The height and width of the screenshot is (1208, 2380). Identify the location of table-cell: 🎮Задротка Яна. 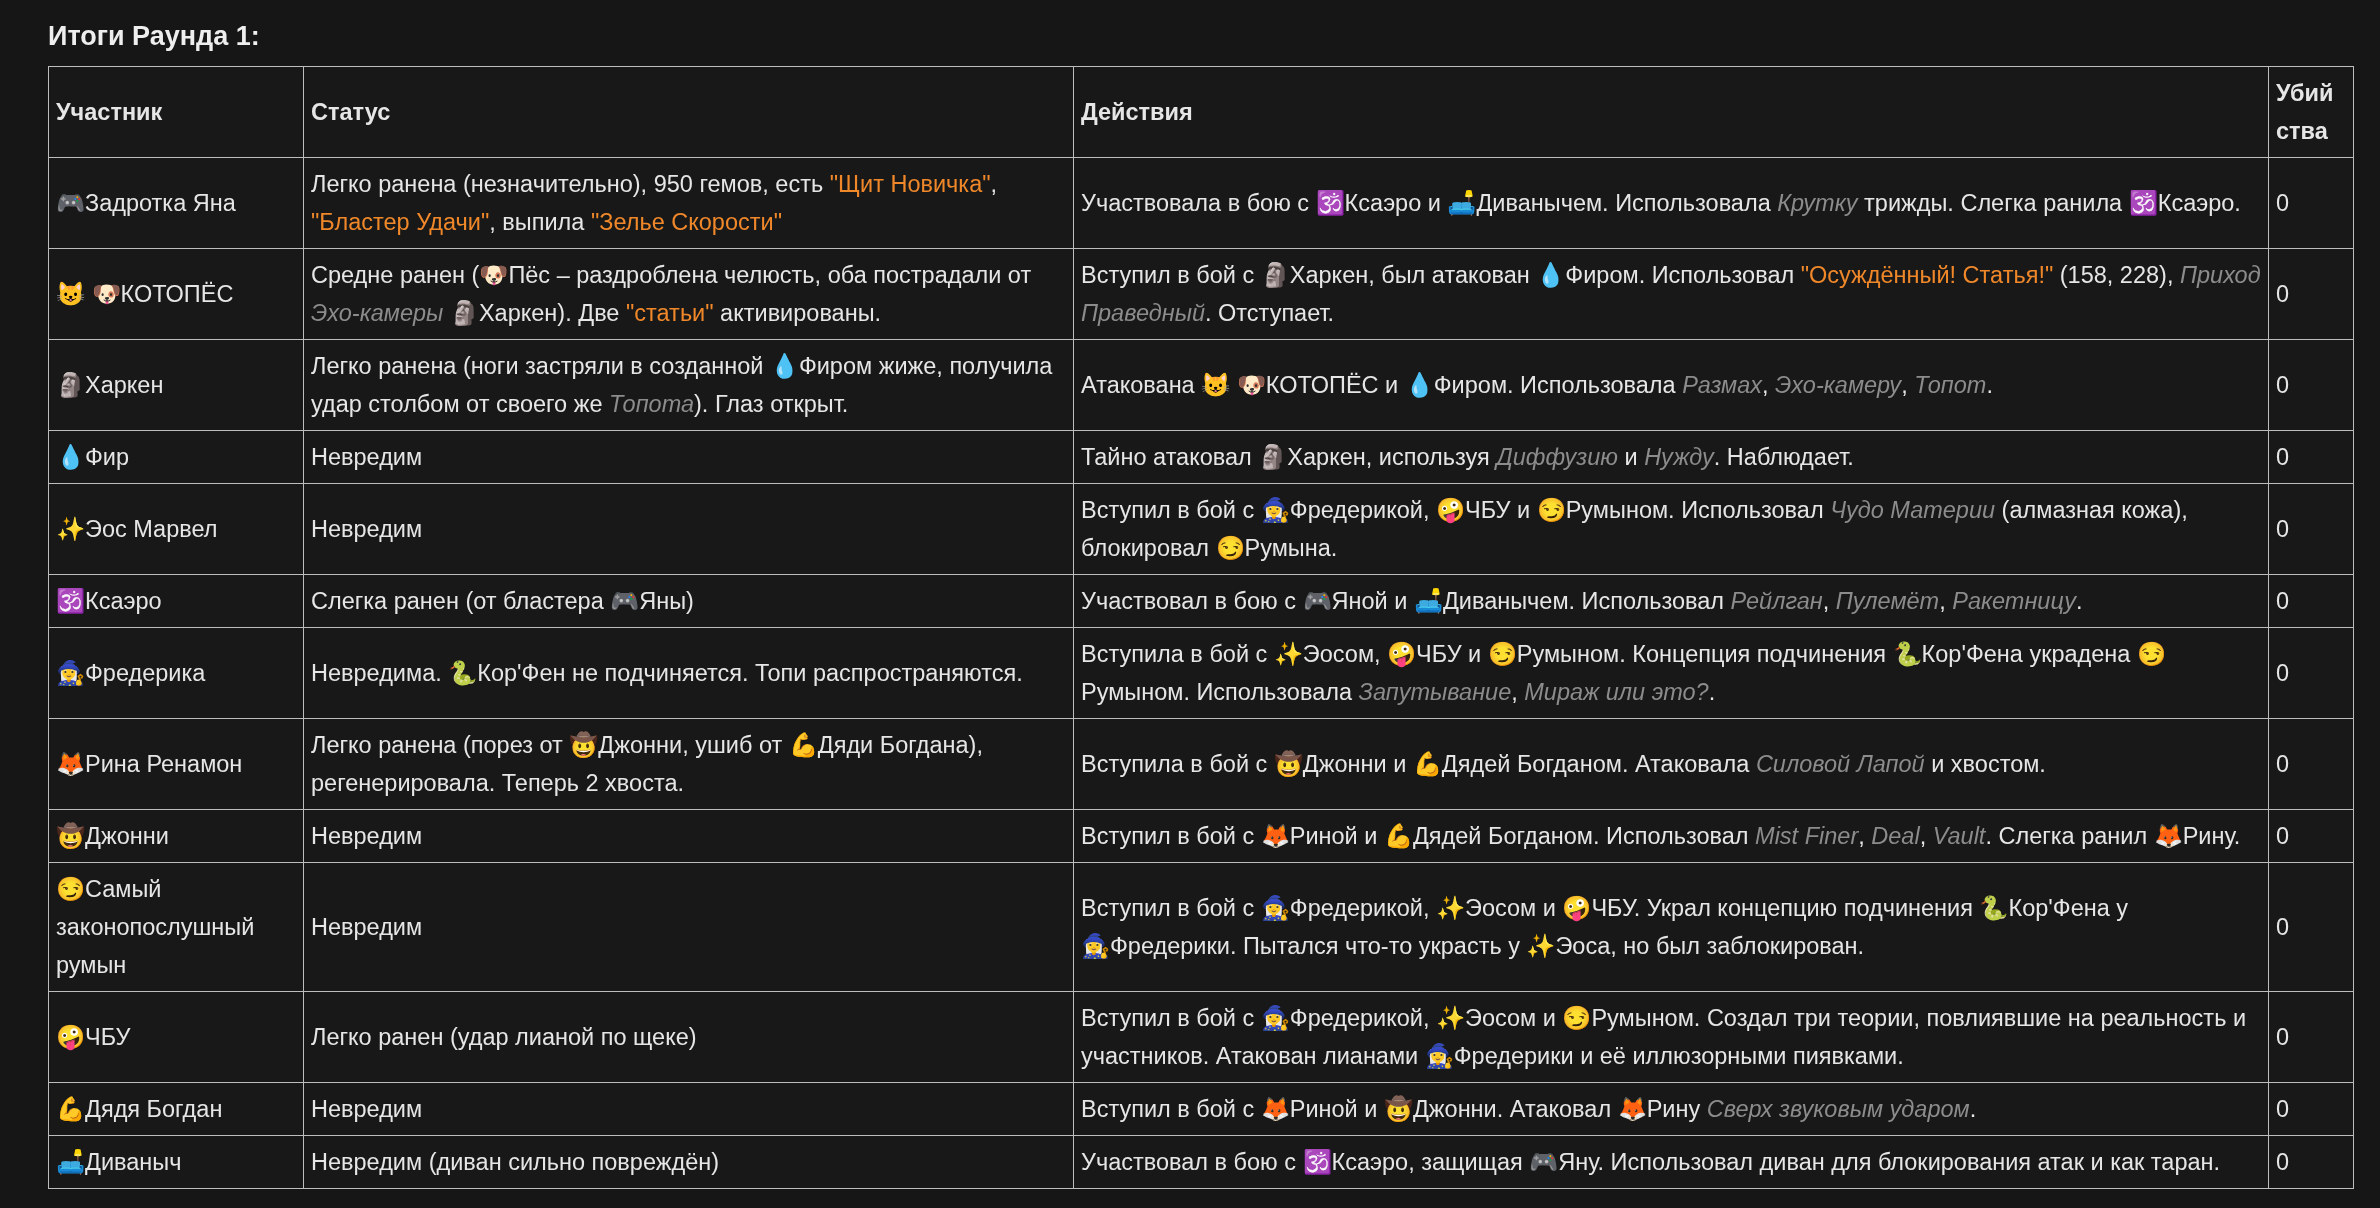
(176, 203).